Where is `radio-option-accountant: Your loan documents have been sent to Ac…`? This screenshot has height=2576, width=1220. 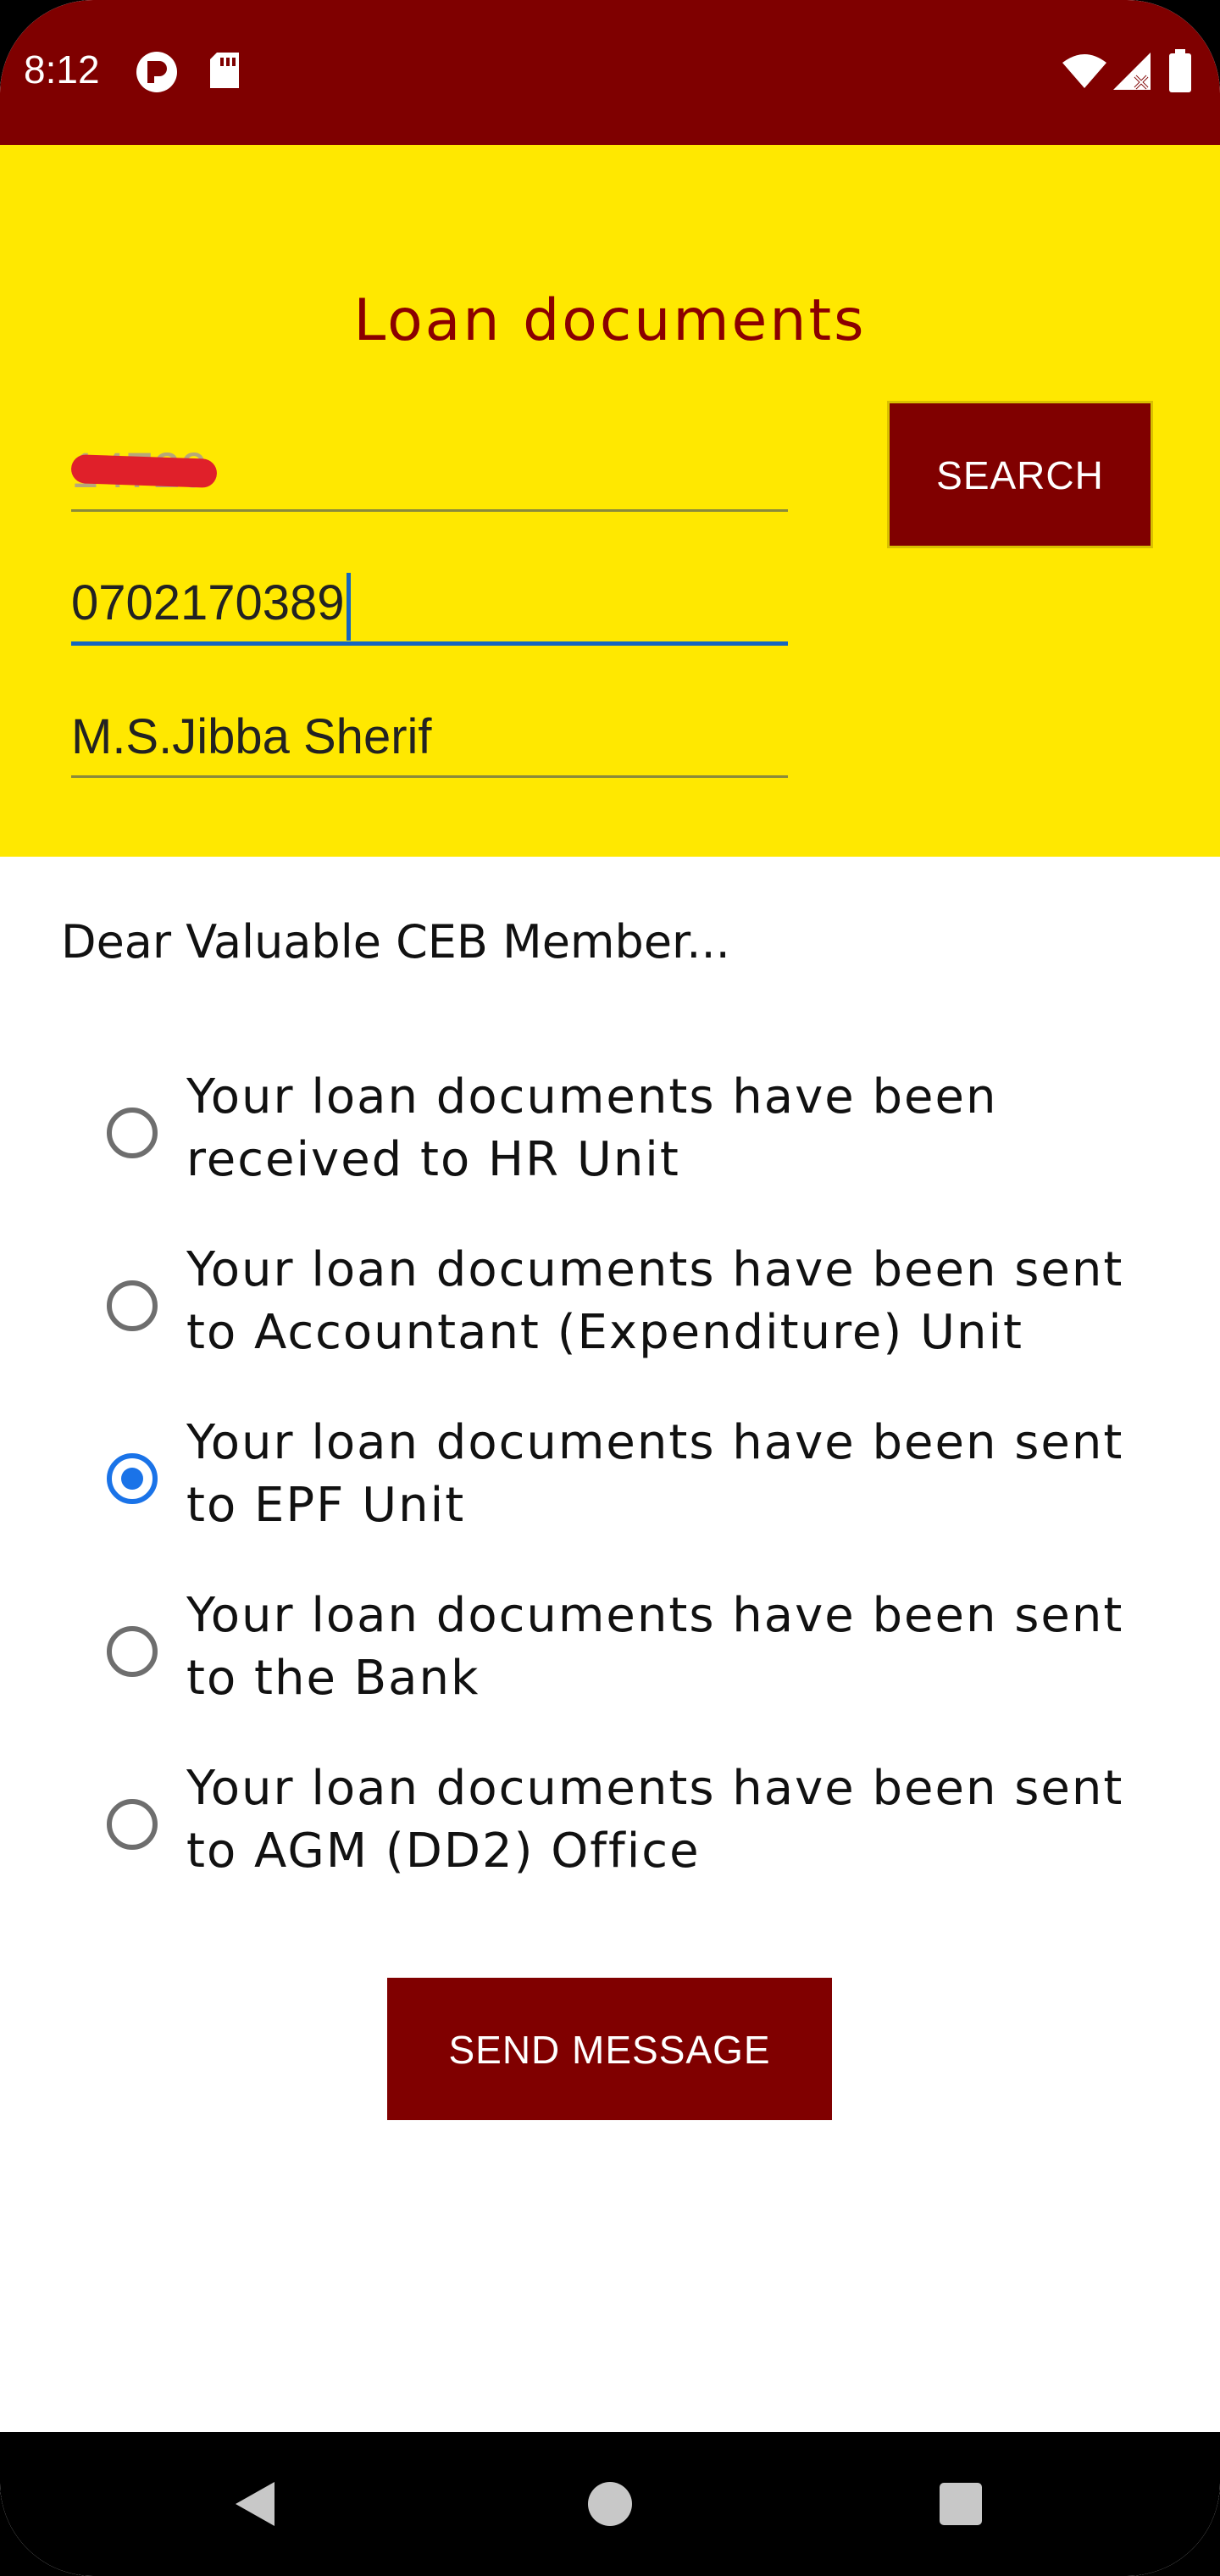
radio-option-accountant: Your loan documents have been sent to Ac… is located at coordinates (635, 1311).